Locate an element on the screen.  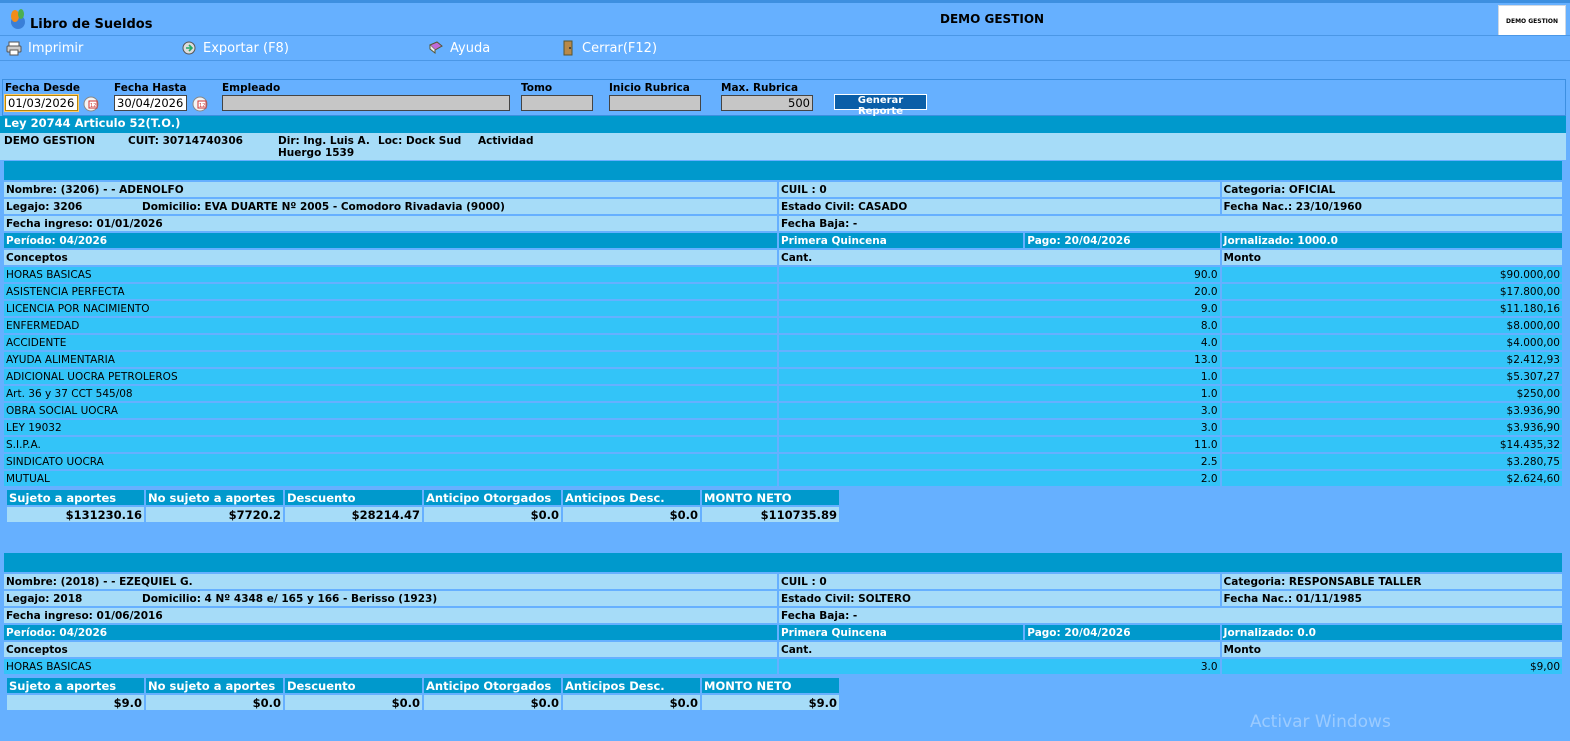
concept-quantity: 3.0 is located at coordinates (999, 666).